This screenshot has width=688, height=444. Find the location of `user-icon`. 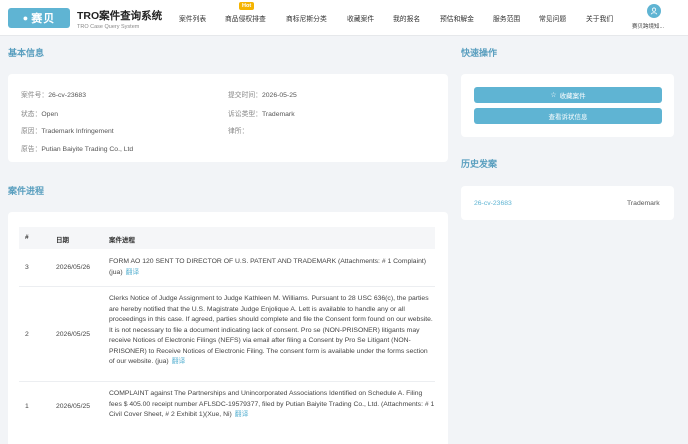

user-icon is located at coordinates (654, 11).